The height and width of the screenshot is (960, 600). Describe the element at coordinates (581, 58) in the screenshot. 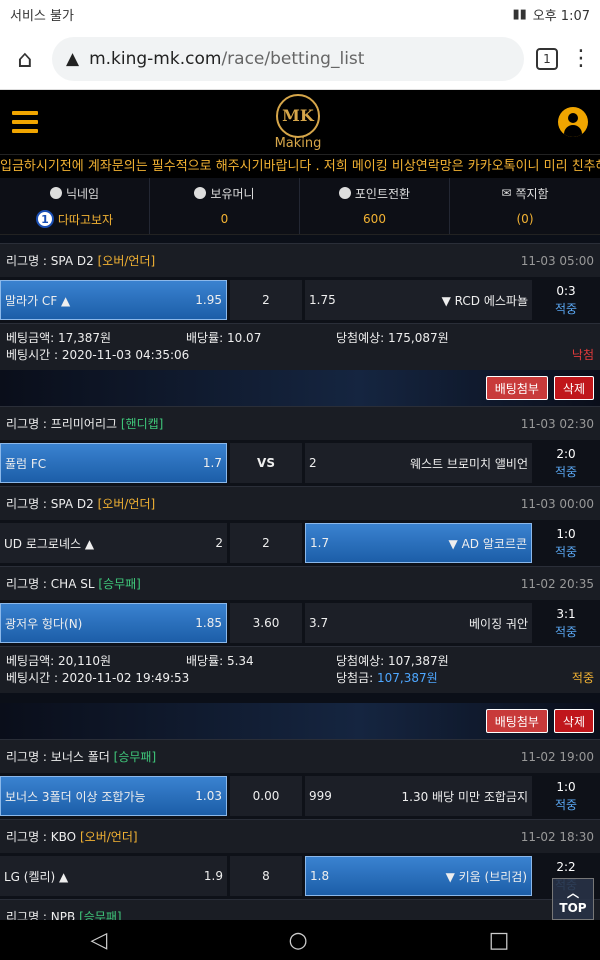

I see `more-menu-icon: ⋮` at that location.